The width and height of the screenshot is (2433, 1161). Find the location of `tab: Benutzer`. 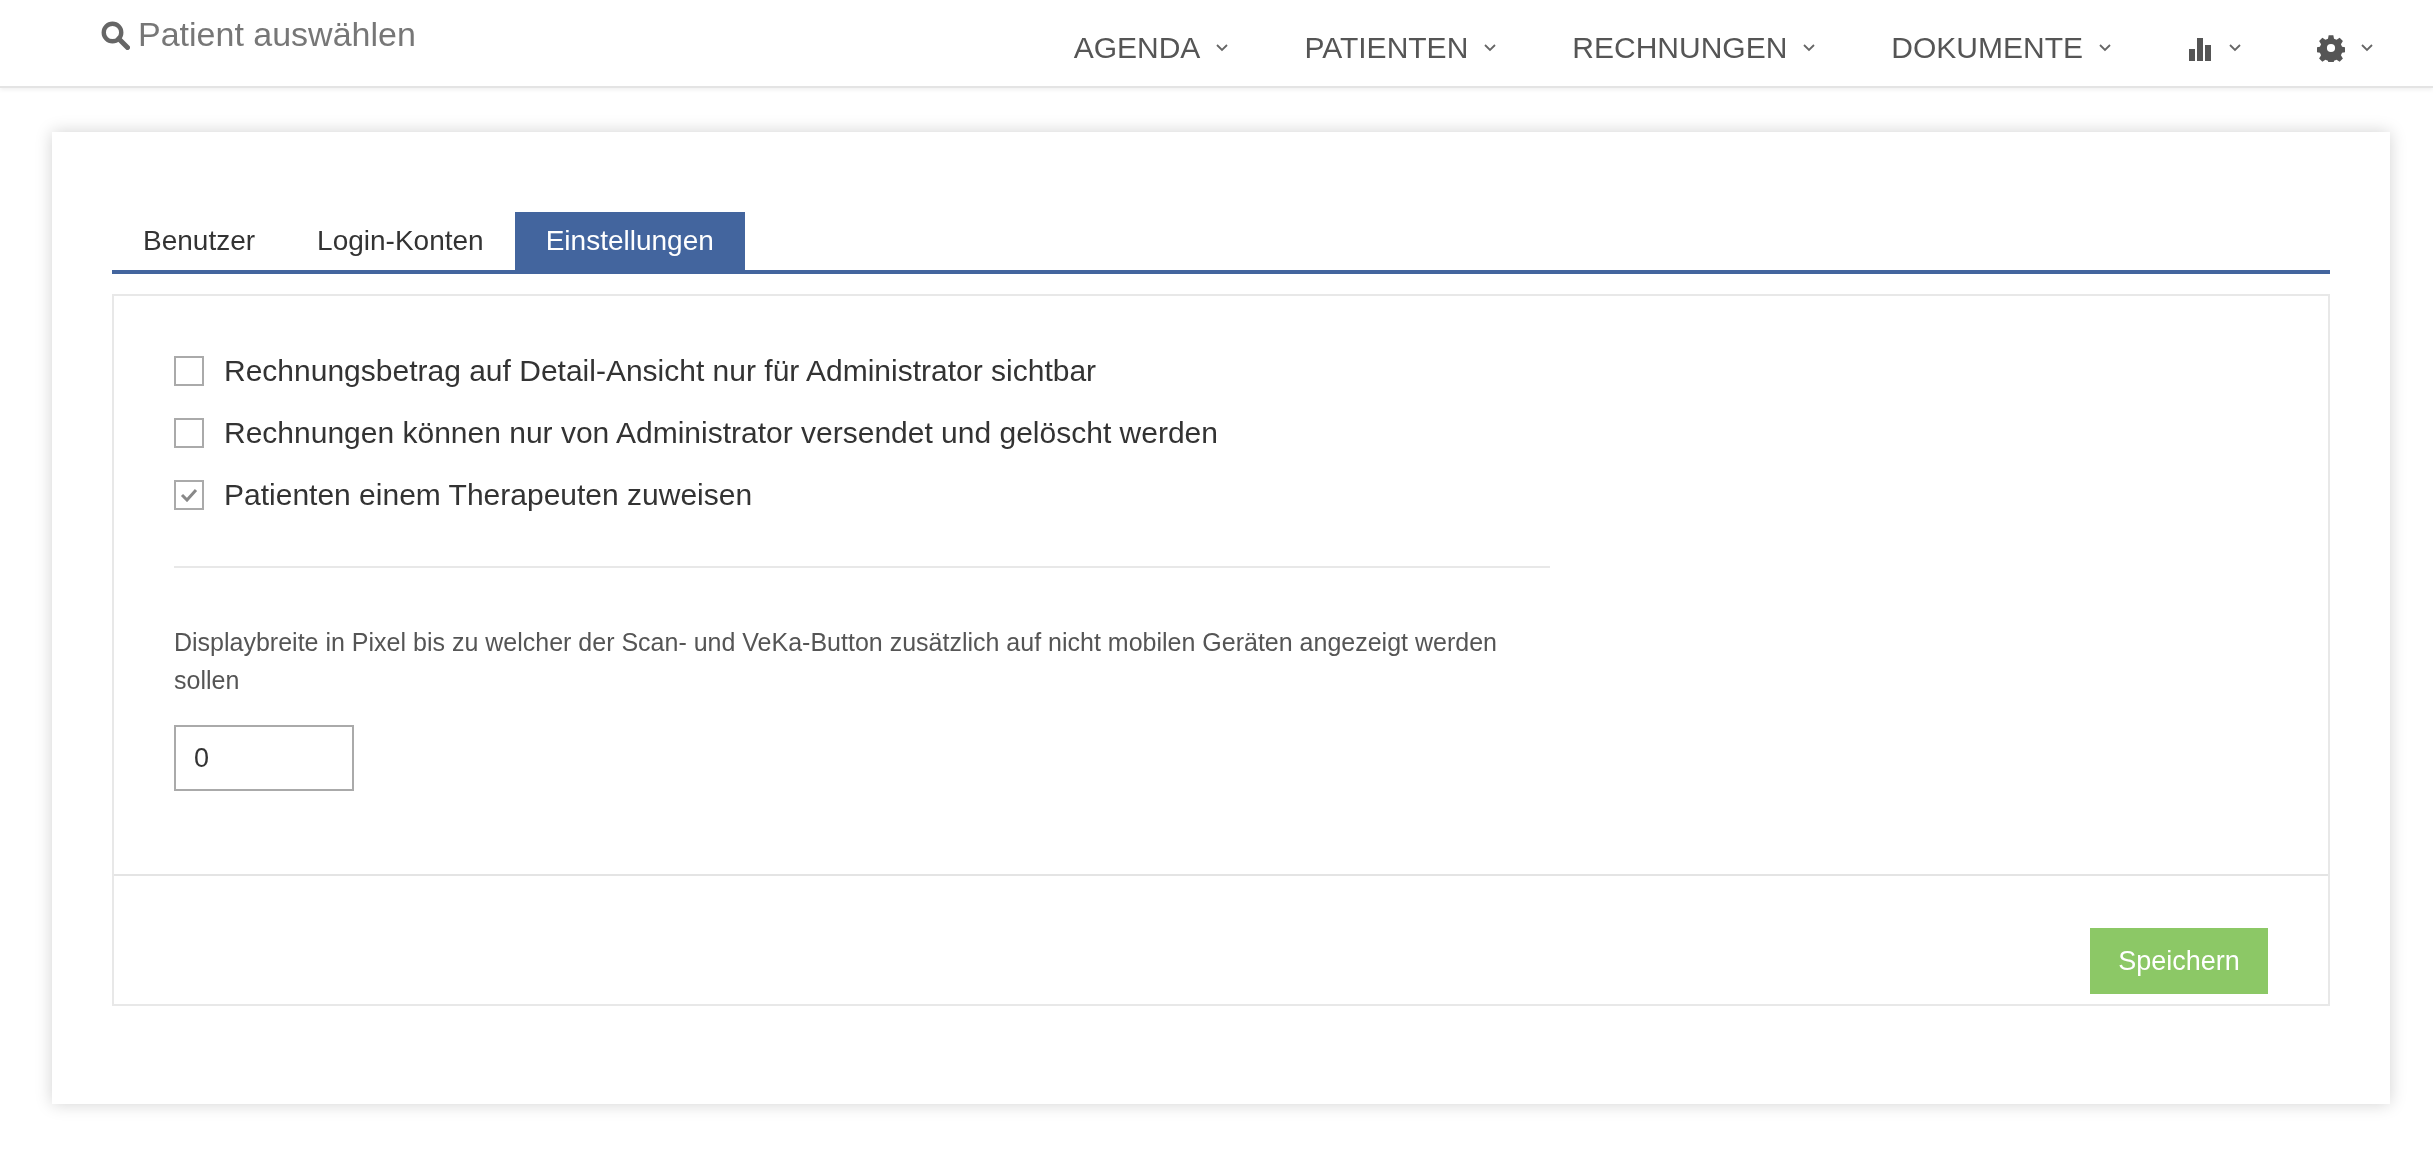

tab: Benutzer is located at coordinates (199, 241).